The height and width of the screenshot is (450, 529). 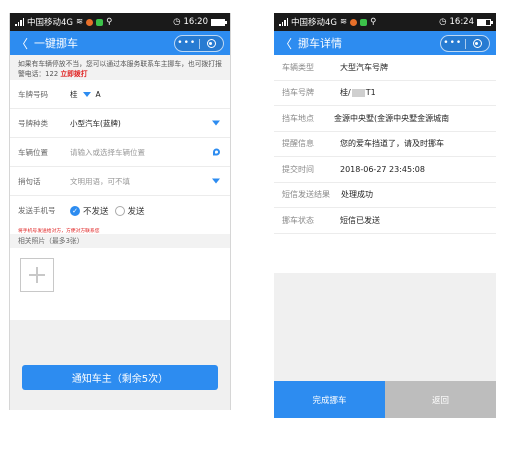 What do you see at coordinates (120, 43) in the screenshot?
I see `nav-bar: 〈 一键挪车 •••` at bounding box center [120, 43].